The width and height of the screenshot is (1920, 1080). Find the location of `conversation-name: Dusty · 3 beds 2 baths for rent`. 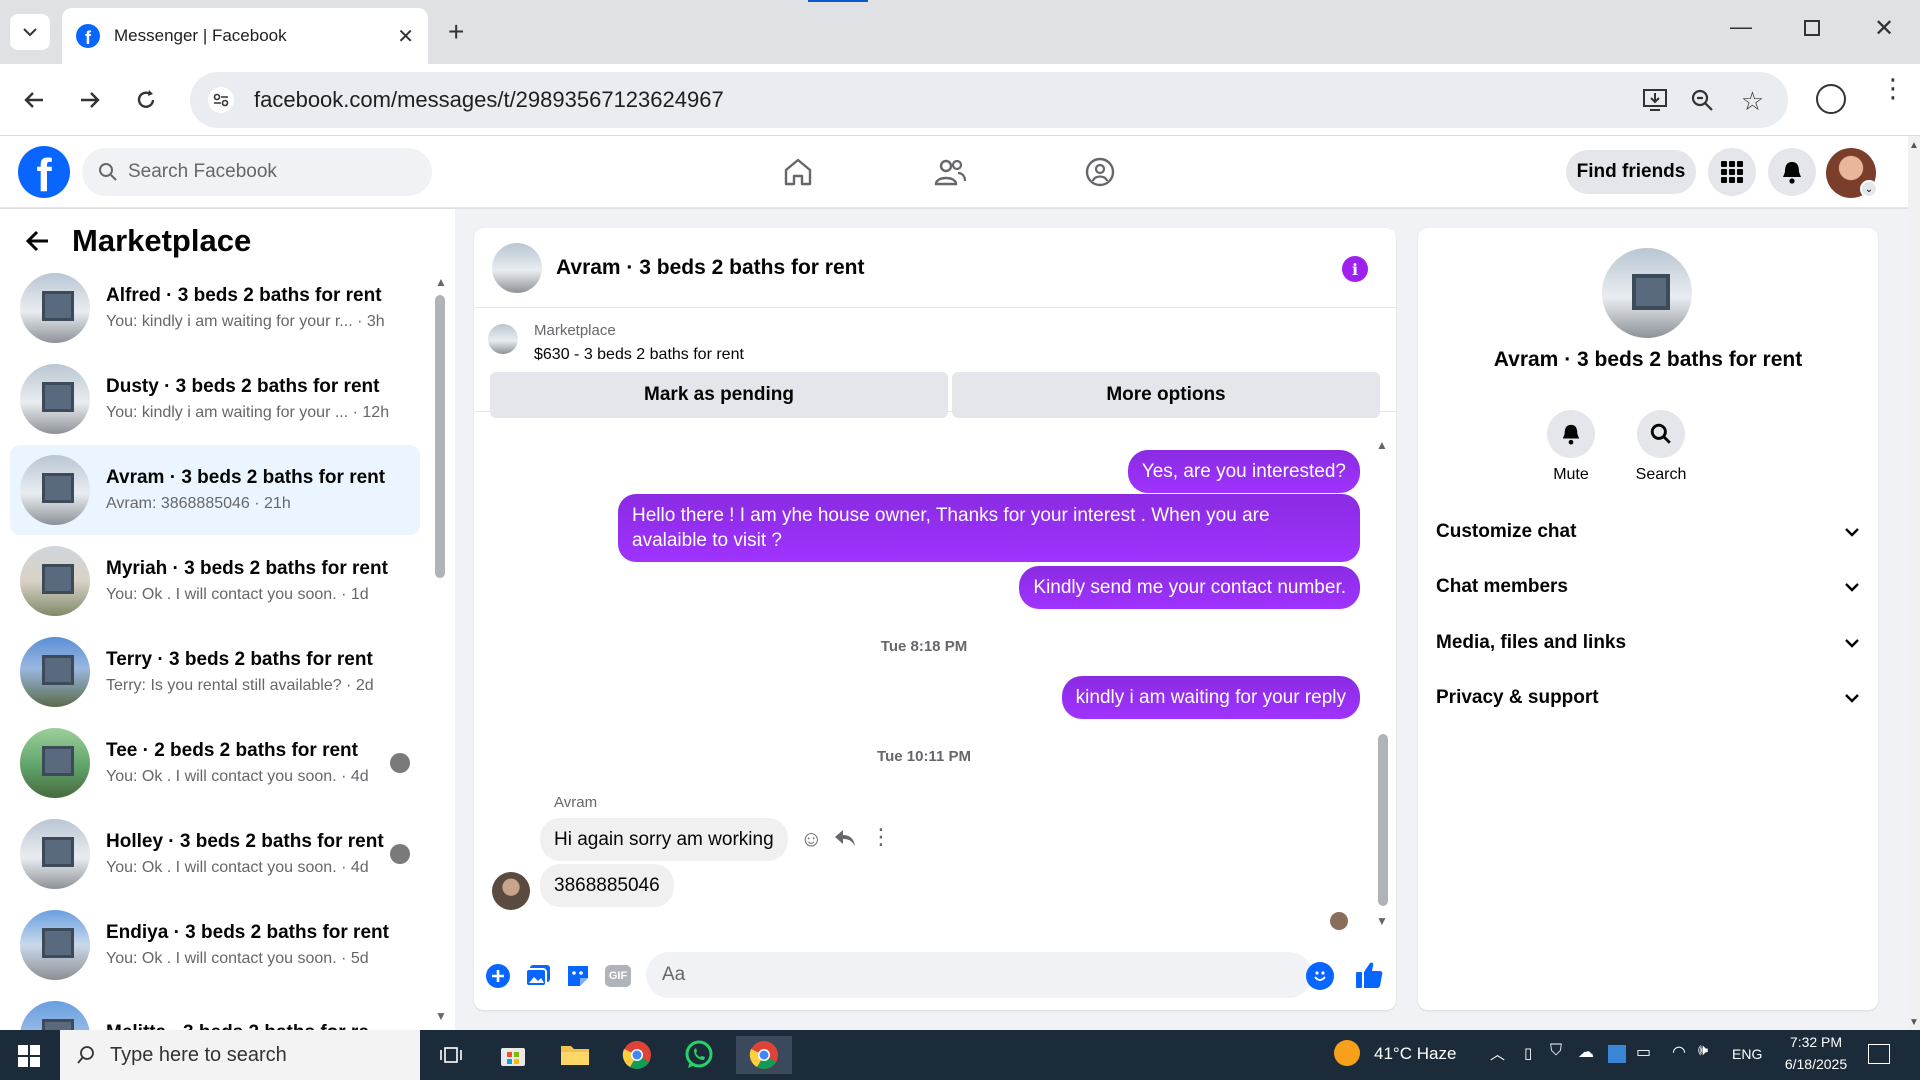

conversation-name: Dusty · 3 beds 2 baths for rent is located at coordinates (243, 386).